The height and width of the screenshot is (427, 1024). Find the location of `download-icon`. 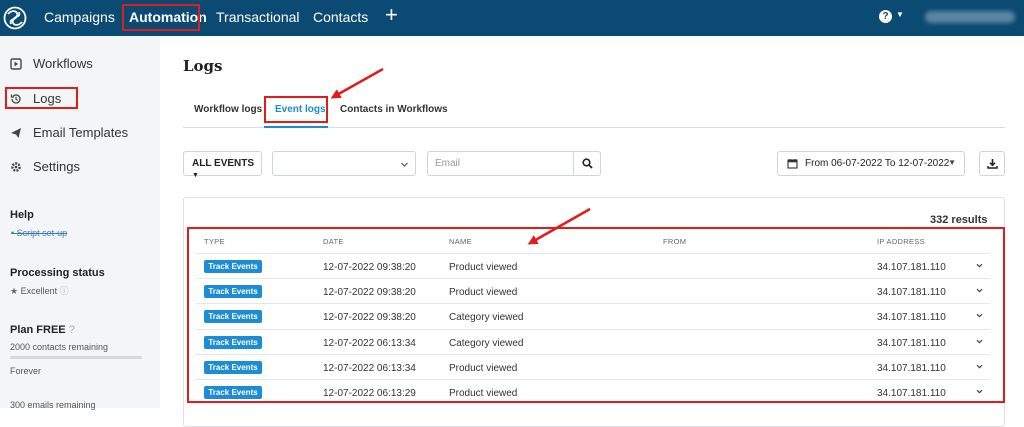

download-icon is located at coordinates (992, 164).